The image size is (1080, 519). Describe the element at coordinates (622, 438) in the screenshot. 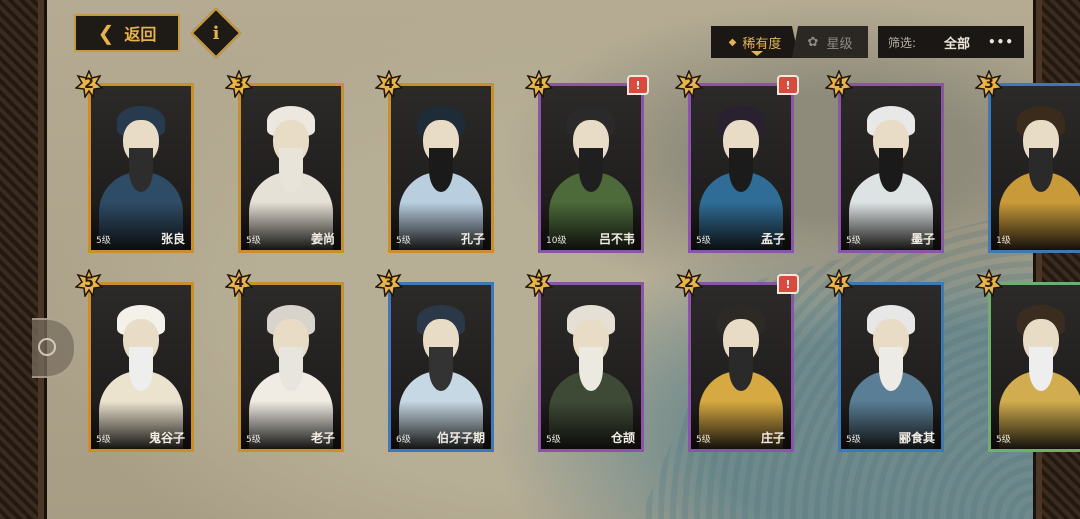

I see `card-name: 仓颉` at that location.